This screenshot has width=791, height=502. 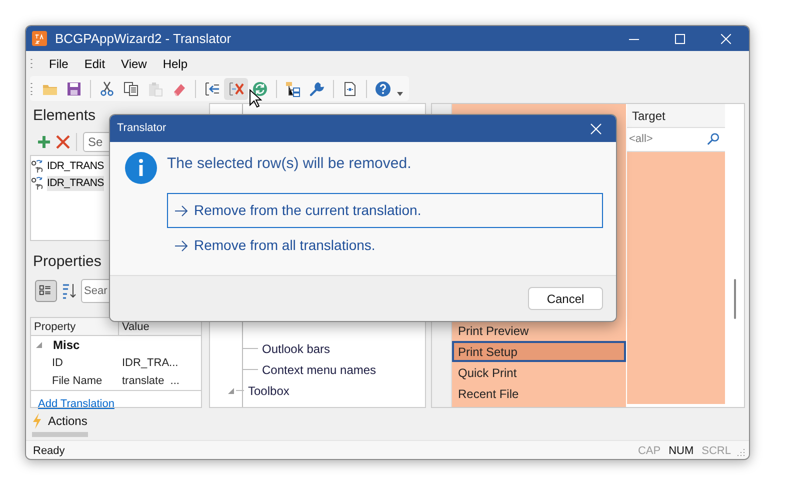 I want to click on list-icon, so click(x=46, y=291).